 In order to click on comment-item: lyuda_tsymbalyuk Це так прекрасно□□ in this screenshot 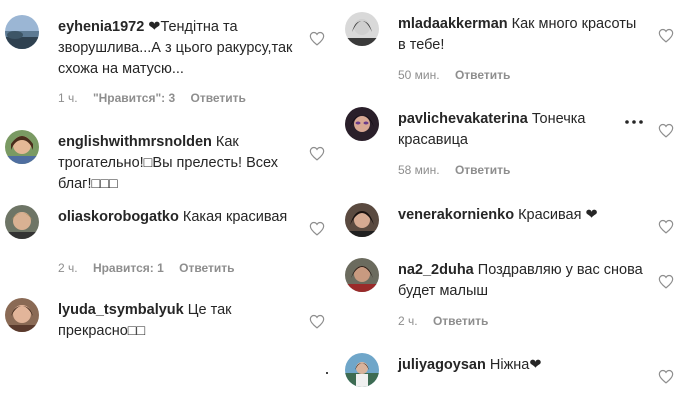, I will do `click(167, 328)`.